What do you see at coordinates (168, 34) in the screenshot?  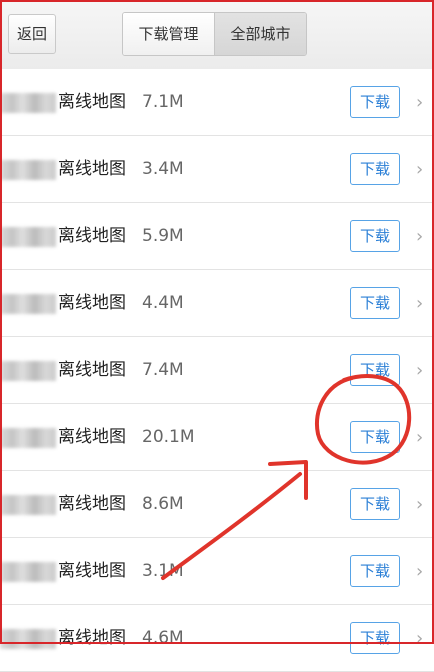 I see `tab-download-manager: 下载管理` at bounding box center [168, 34].